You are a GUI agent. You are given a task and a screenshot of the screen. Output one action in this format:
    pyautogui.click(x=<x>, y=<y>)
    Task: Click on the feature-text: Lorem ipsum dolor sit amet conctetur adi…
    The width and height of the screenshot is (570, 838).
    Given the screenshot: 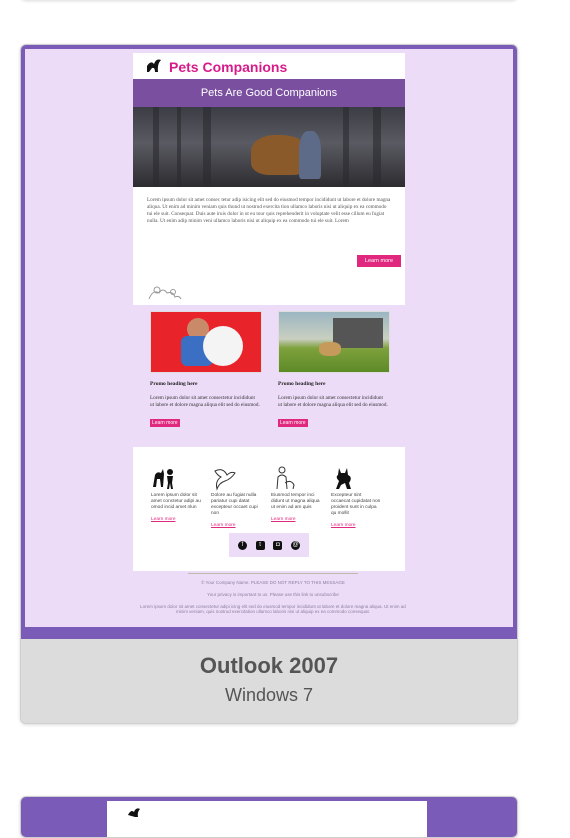 What is the action you would take?
    pyautogui.click(x=176, y=501)
    